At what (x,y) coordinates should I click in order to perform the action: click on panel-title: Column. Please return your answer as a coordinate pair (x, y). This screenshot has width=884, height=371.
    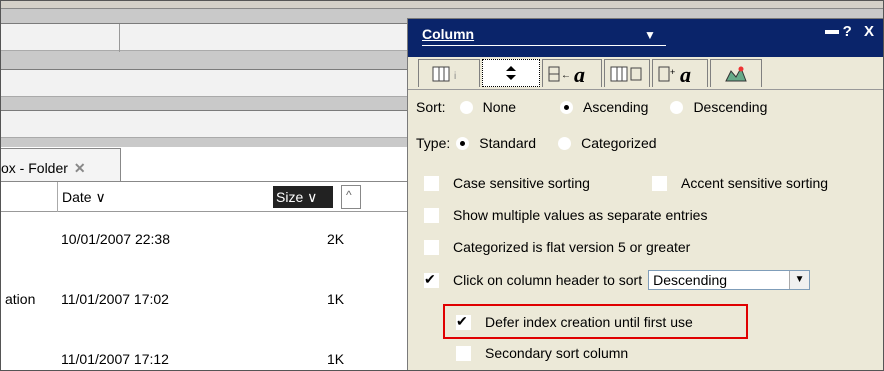
    Looking at the image, I should click on (448, 34).